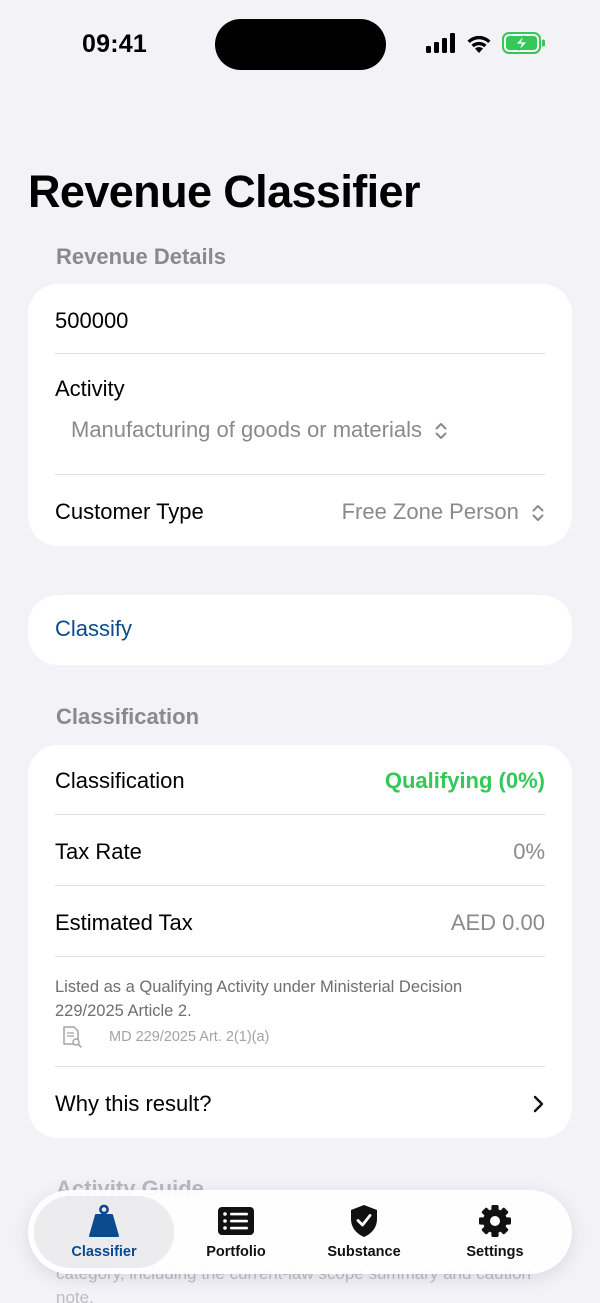  I want to click on weight-icon, so click(104, 1220).